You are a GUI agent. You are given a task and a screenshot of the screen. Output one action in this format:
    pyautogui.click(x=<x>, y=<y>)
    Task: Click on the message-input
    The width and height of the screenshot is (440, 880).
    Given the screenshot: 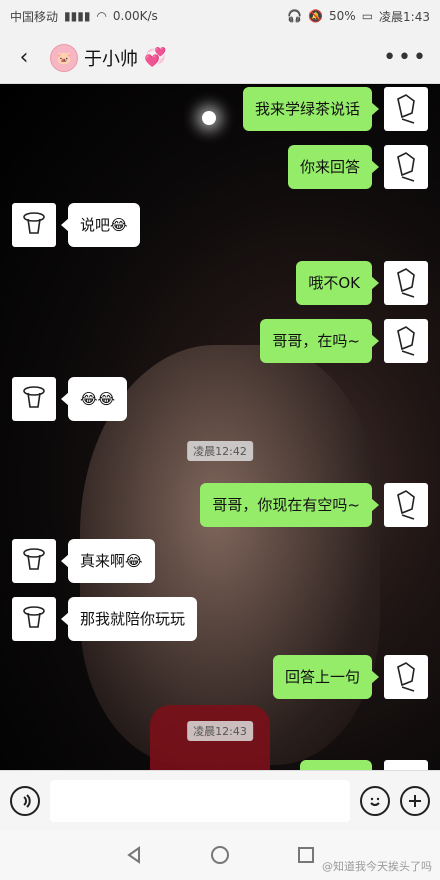 What is the action you would take?
    pyautogui.click(x=200, y=800)
    